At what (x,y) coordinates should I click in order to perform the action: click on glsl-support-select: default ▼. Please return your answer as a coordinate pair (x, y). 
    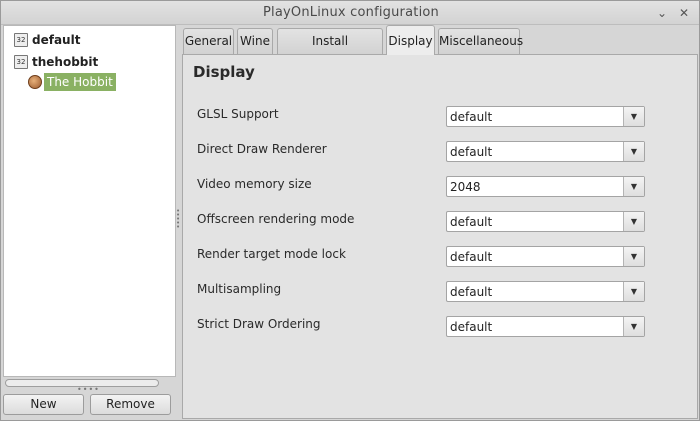
    Looking at the image, I should click on (545, 116).